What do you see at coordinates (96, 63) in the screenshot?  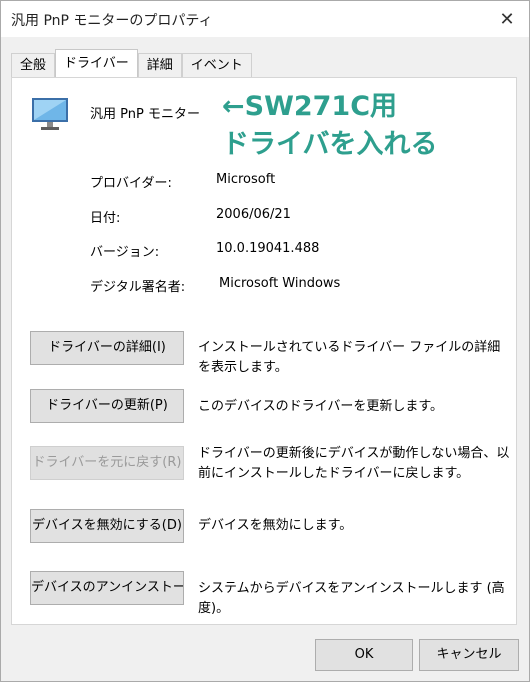 I see `tab-driver: ドライバー` at bounding box center [96, 63].